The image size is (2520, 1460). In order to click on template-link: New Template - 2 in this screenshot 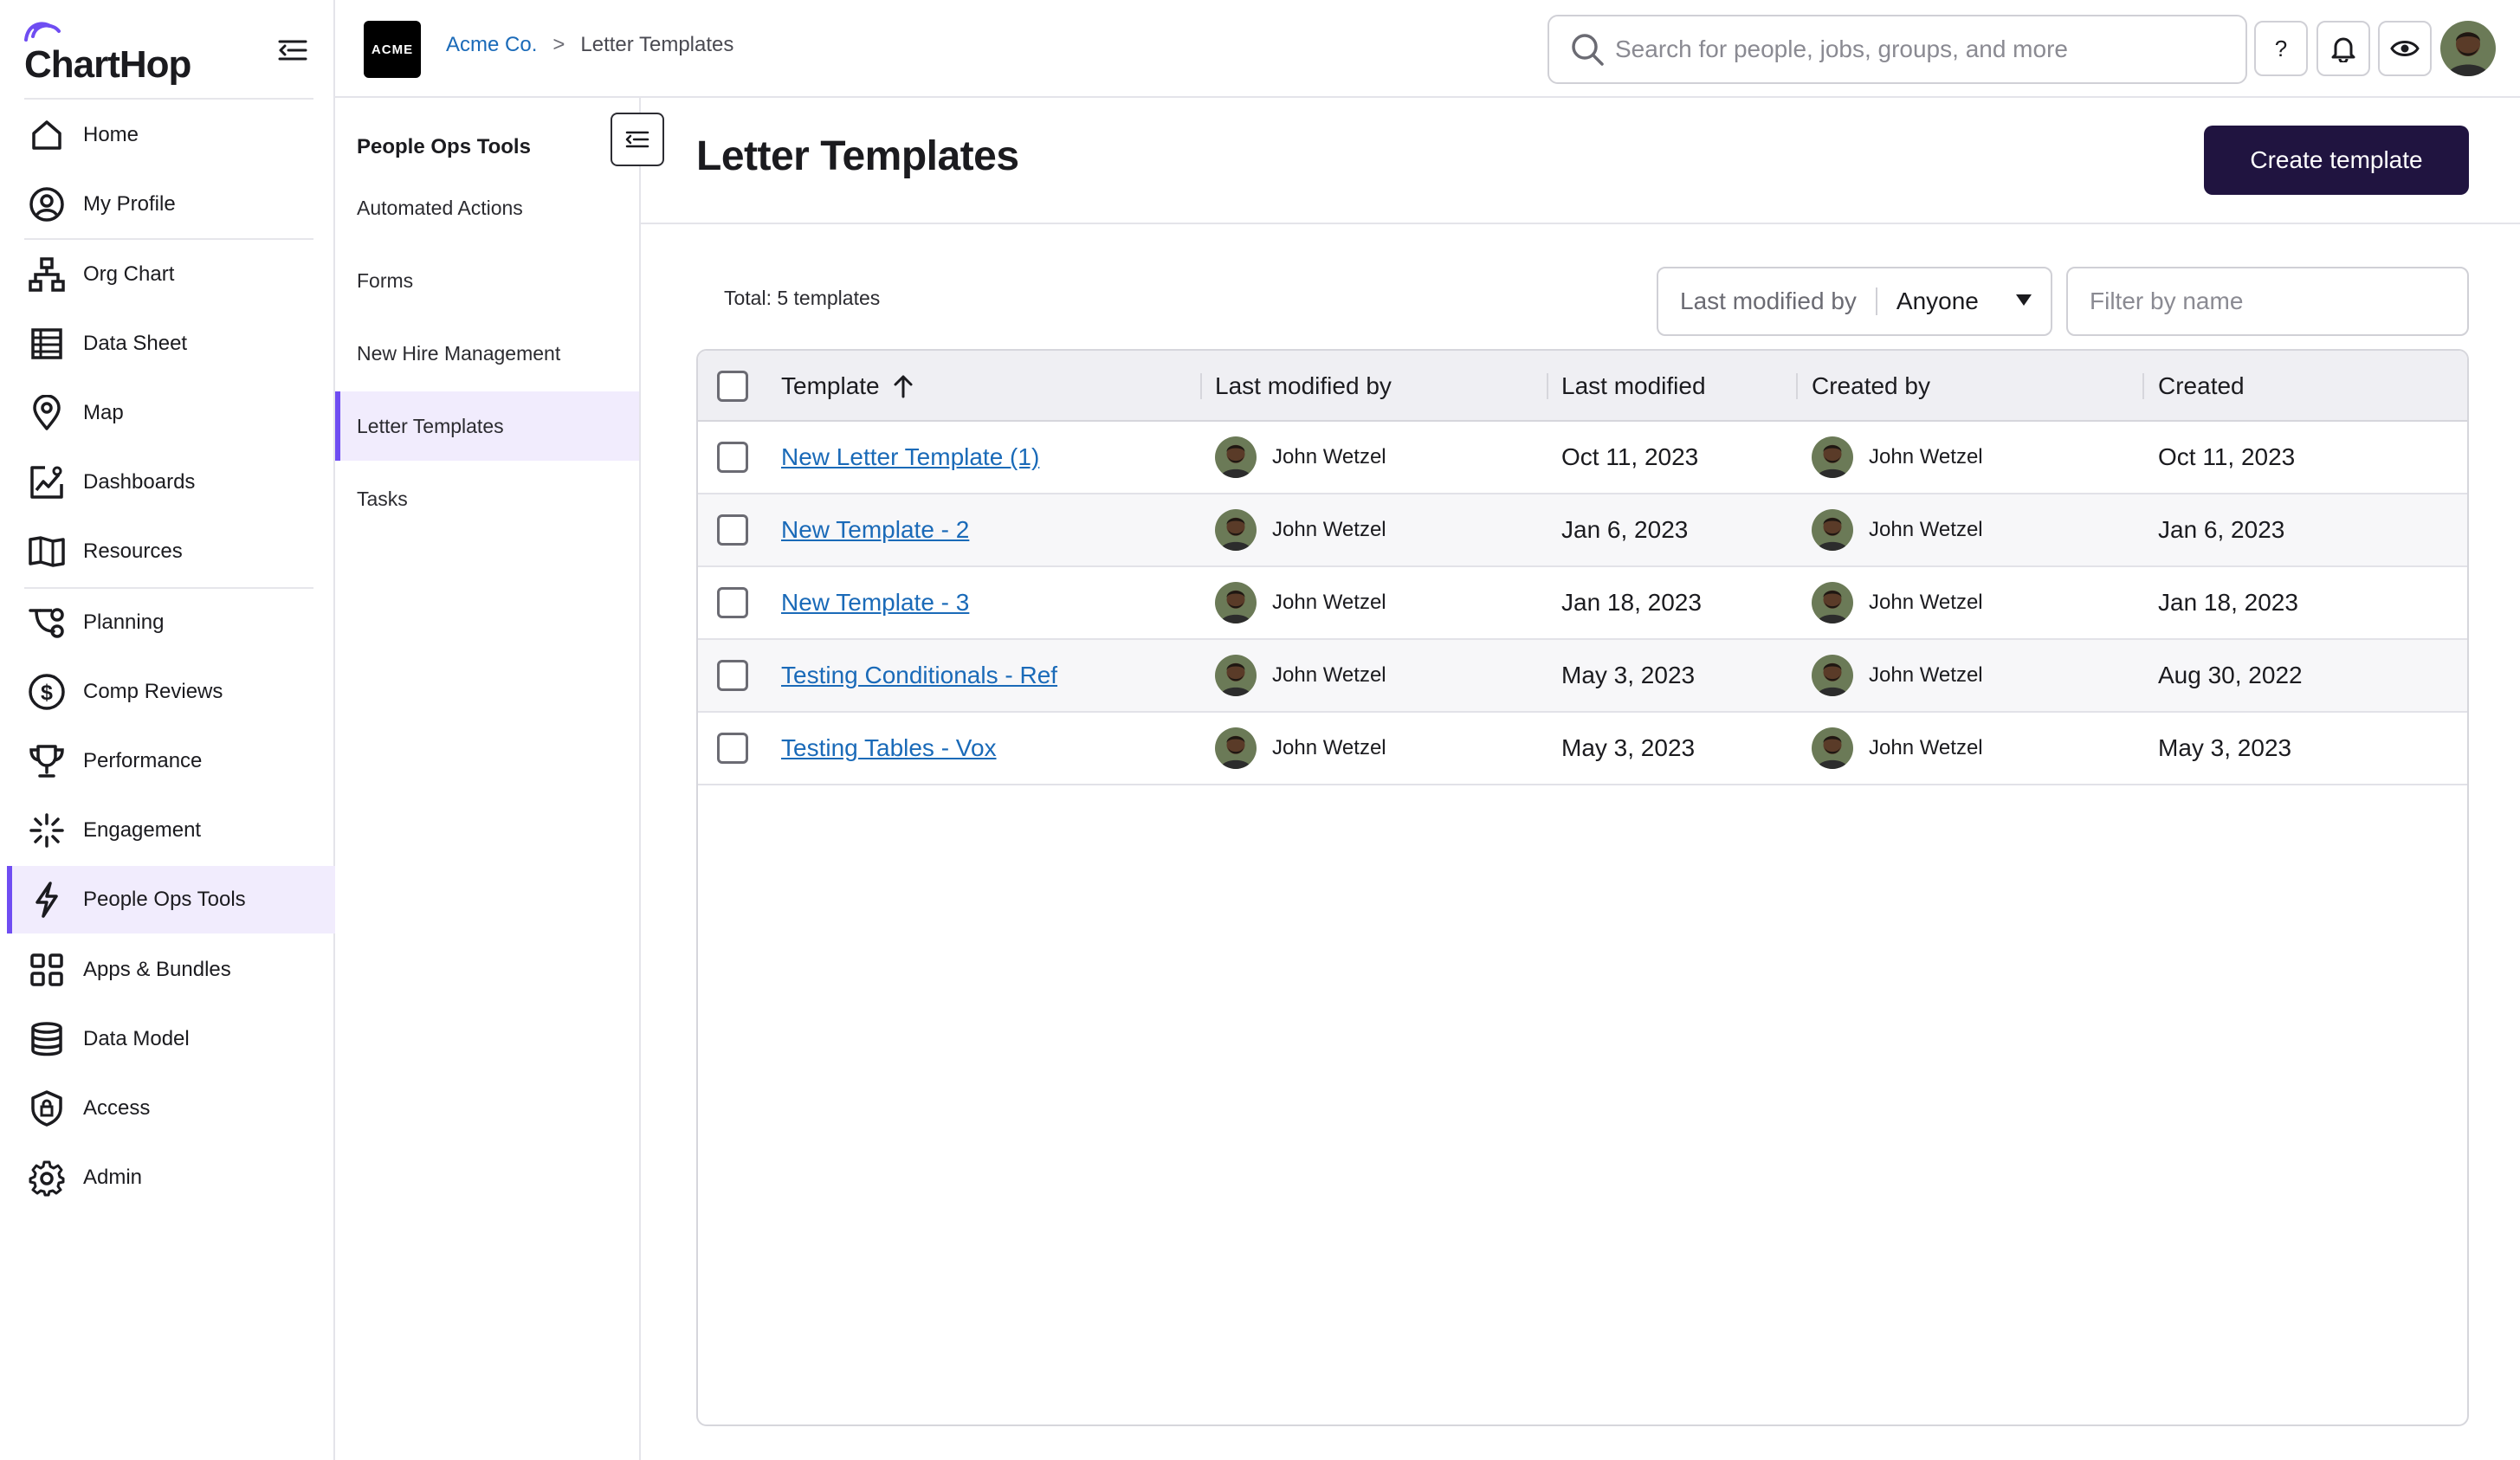, I will do `click(875, 530)`.